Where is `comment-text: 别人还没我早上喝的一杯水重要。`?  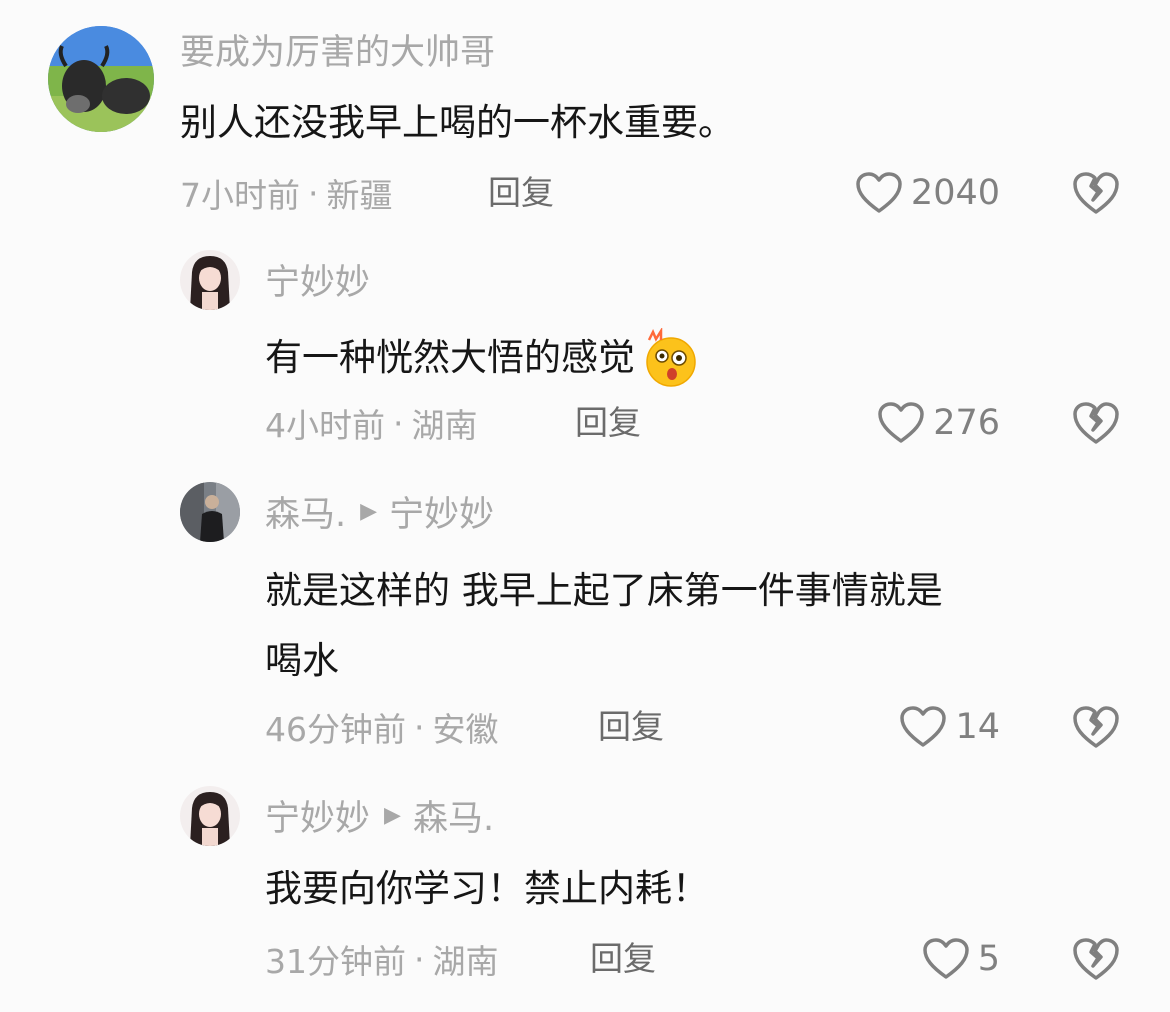 comment-text: 别人还没我早上喝的一杯水重要。 is located at coordinates (457, 122).